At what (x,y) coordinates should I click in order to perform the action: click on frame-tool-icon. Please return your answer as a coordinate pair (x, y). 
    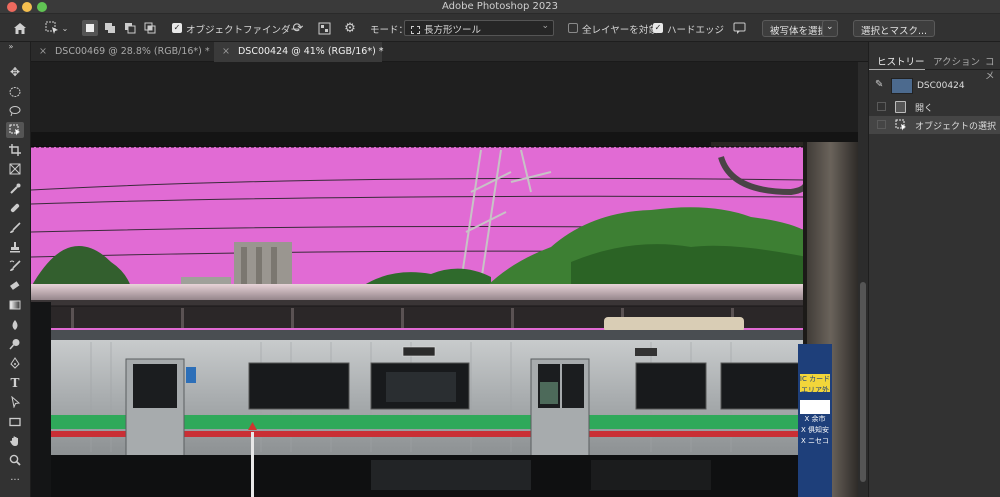
    Looking at the image, I should click on (15, 169).